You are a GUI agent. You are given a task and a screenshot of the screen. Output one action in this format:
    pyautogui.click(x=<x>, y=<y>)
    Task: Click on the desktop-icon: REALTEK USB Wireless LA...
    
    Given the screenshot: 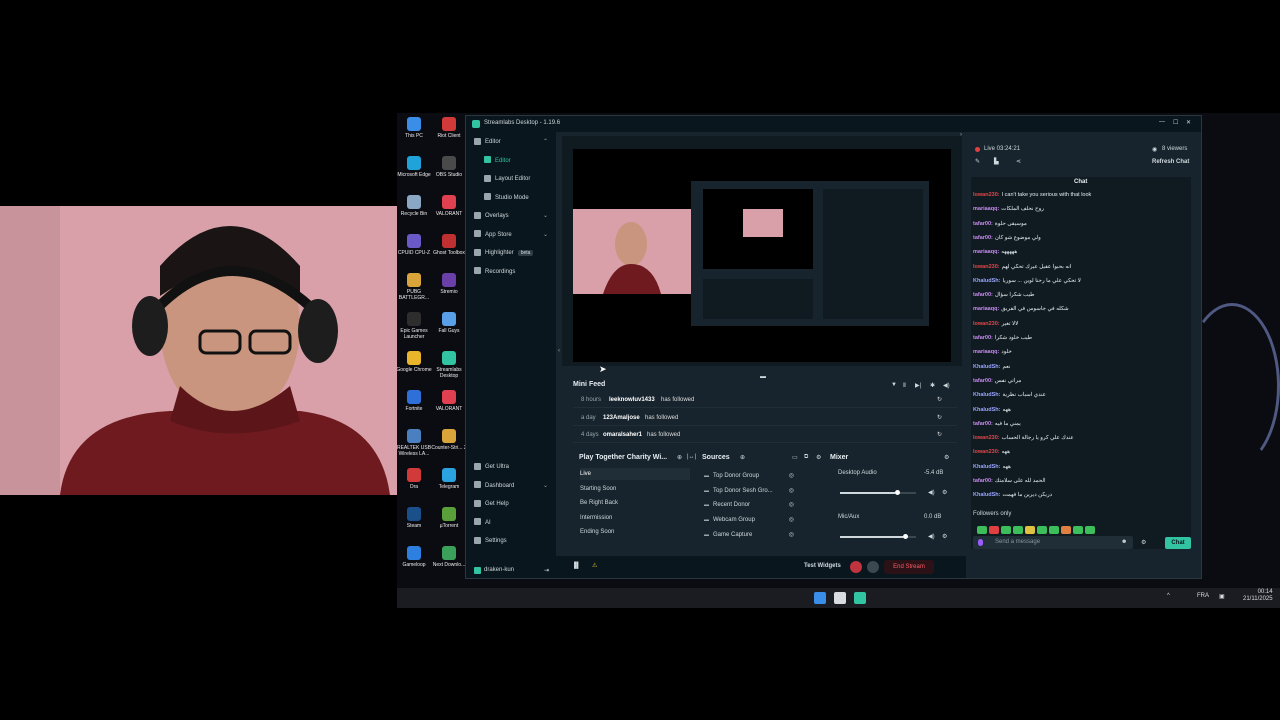 What is the action you would take?
    pyautogui.click(x=414, y=443)
    